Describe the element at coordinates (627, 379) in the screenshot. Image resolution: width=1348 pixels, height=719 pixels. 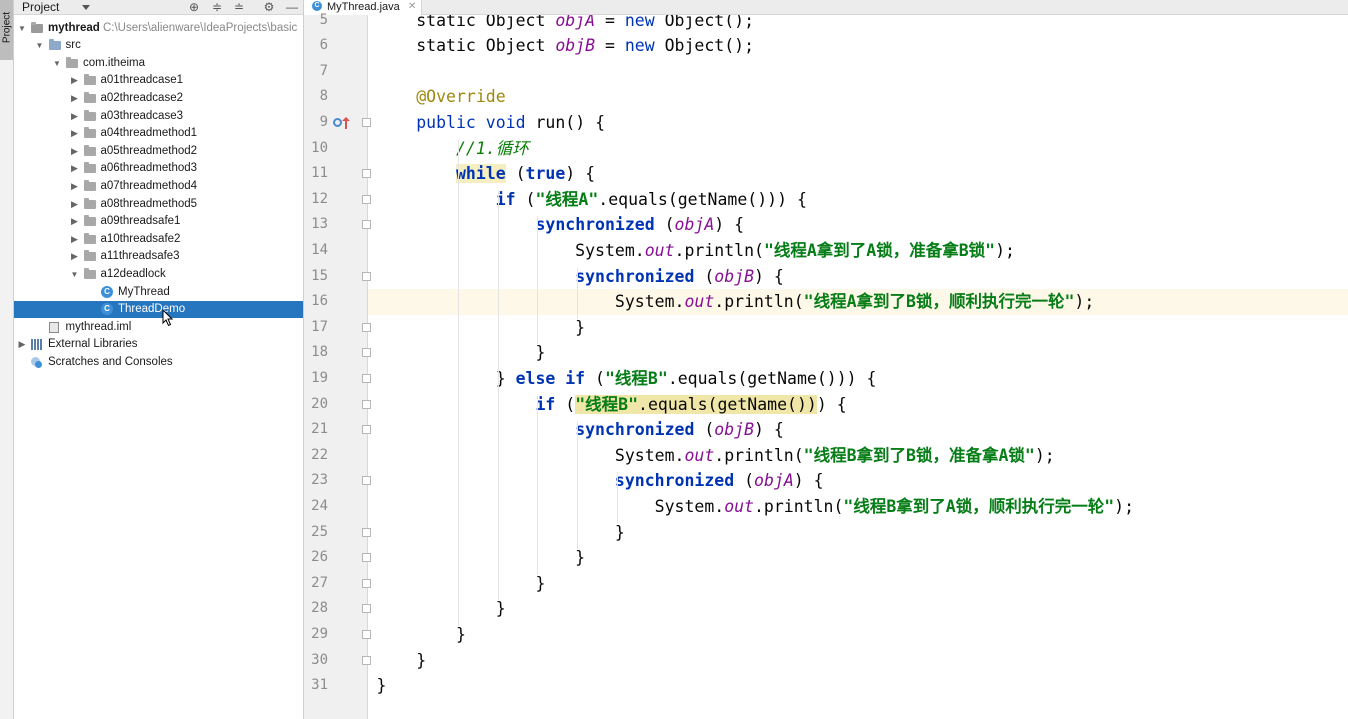
I see `code-line: } else if ("线程B".equals(getName())) {` at that location.